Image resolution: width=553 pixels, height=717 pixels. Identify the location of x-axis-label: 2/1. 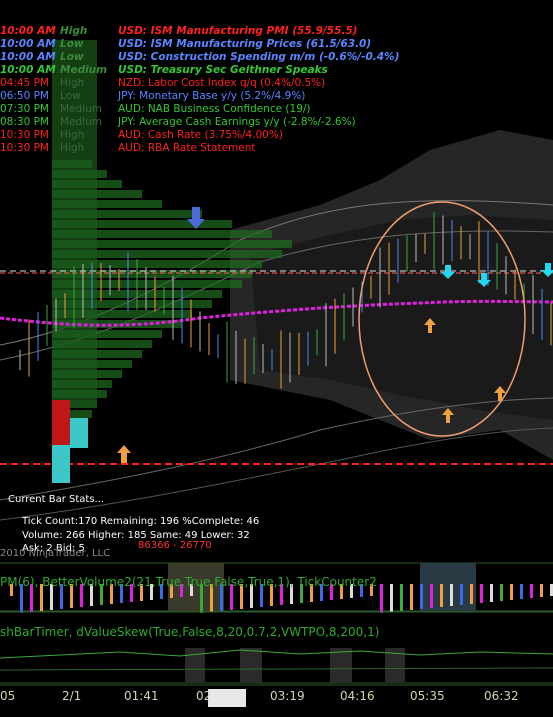
(72, 696).